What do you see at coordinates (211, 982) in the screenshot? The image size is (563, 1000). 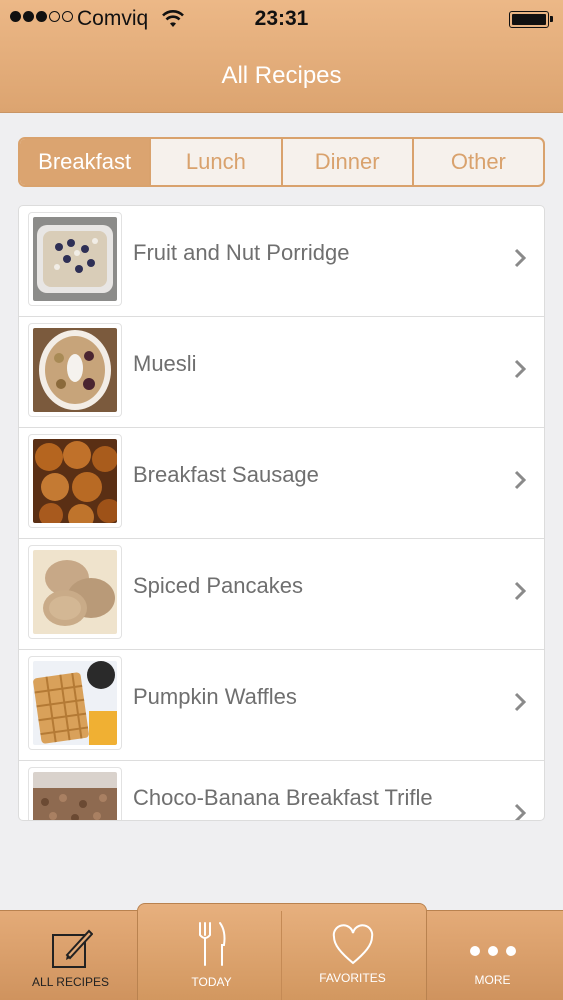 I see `tab-label: TODAY` at bounding box center [211, 982].